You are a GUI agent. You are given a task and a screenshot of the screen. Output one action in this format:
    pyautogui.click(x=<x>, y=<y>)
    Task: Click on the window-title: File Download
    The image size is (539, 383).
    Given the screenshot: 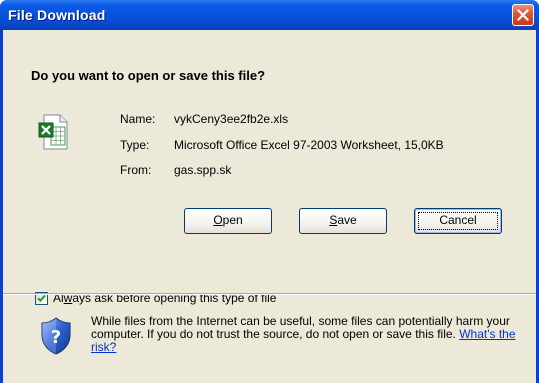 What is the action you would take?
    pyautogui.click(x=57, y=15)
    